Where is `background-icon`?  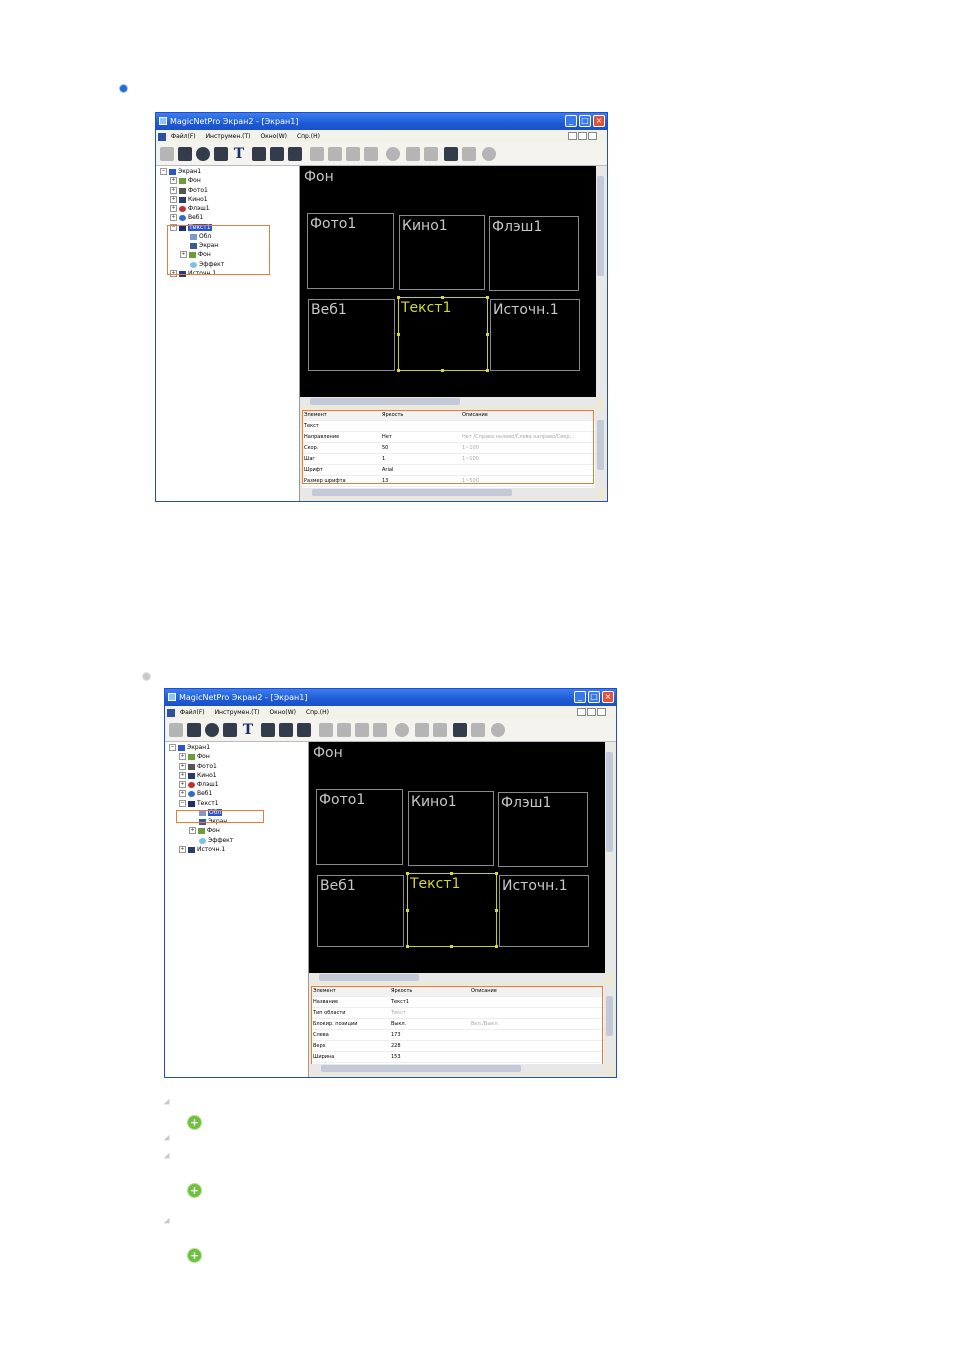 background-icon is located at coordinates (194, 730).